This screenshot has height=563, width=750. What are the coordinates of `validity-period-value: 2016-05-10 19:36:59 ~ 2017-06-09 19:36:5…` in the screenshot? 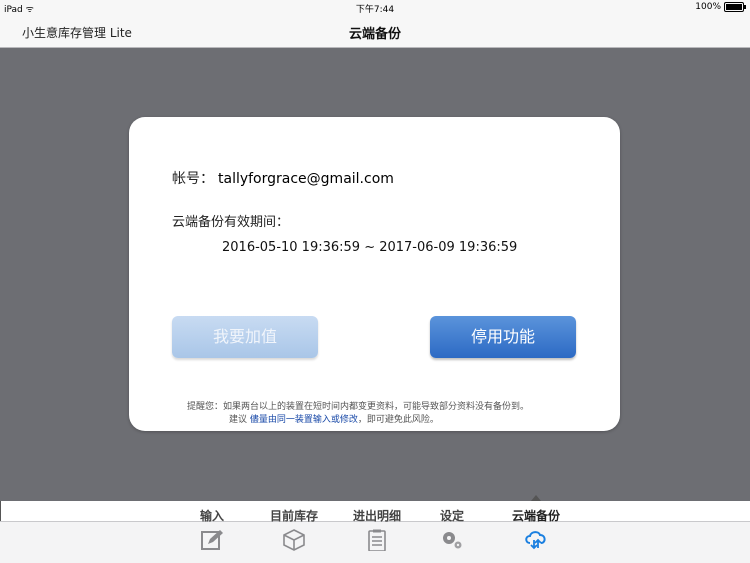 It's located at (370, 247).